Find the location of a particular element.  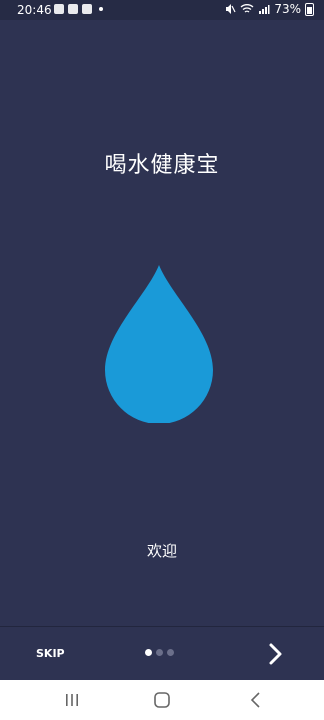

gmail-icon is located at coordinates (73, 9).